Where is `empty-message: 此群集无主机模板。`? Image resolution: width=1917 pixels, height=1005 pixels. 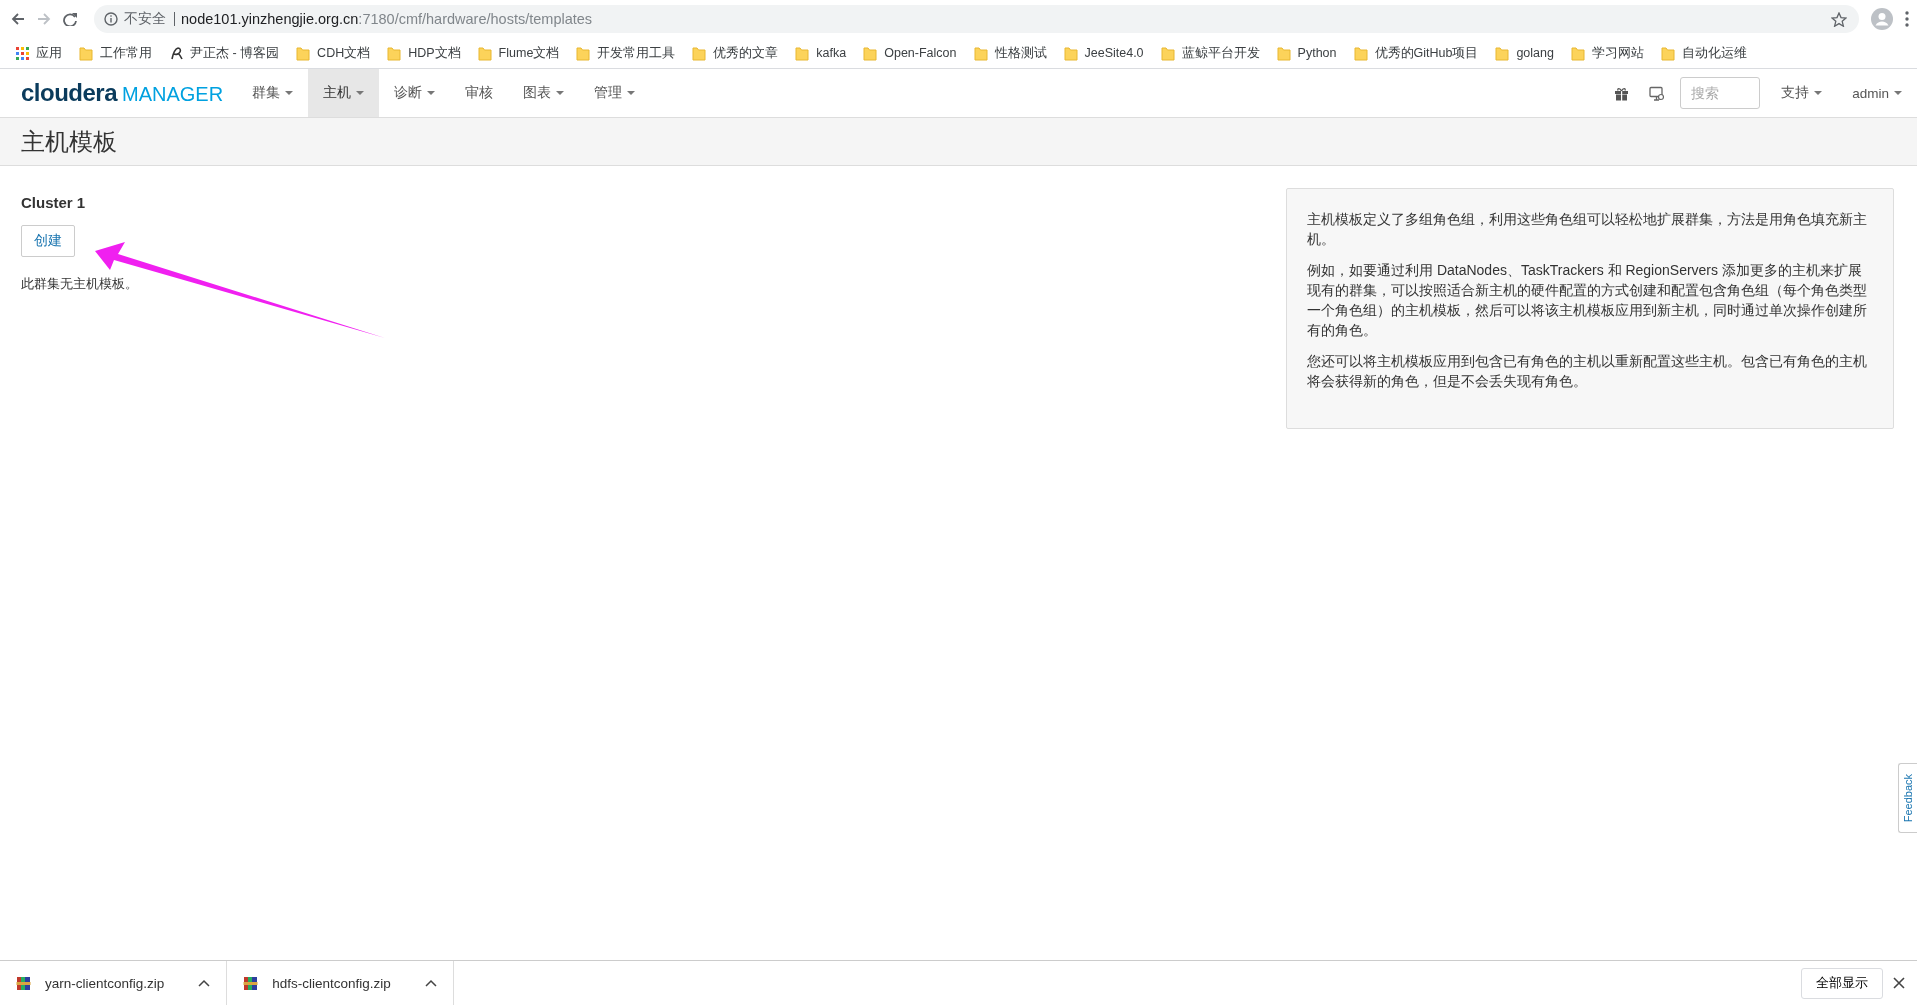
empty-message: 此群集无主机模板。 is located at coordinates (79, 284).